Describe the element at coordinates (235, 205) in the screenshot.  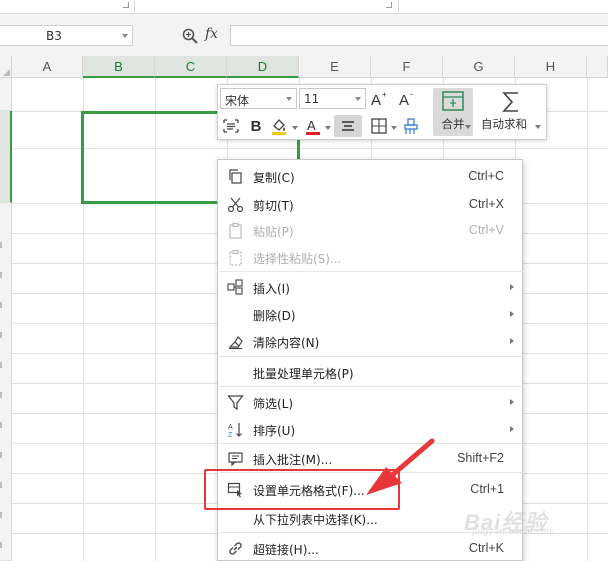
I see `cut-icon` at that location.